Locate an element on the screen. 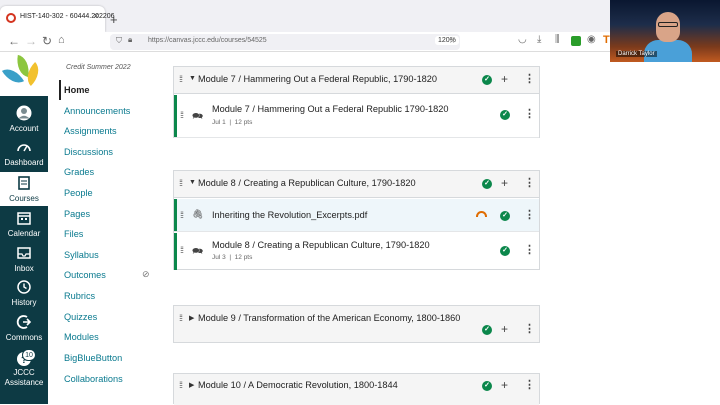 This screenshot has width=720, height=405. course-nav-people: People is located at coordinates (78, 193).